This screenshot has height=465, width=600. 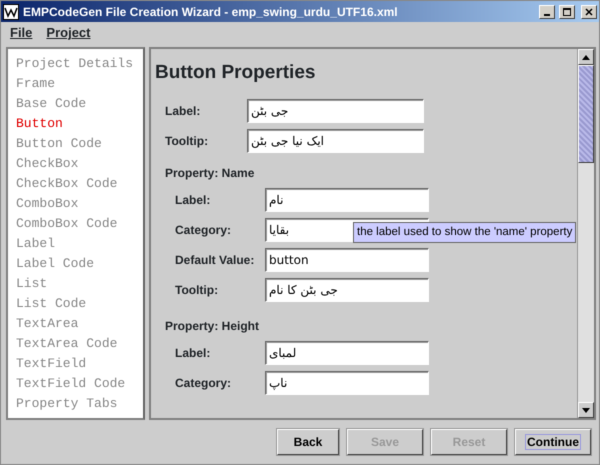 I want to click on maximize-button, so click(x=567, y=11).